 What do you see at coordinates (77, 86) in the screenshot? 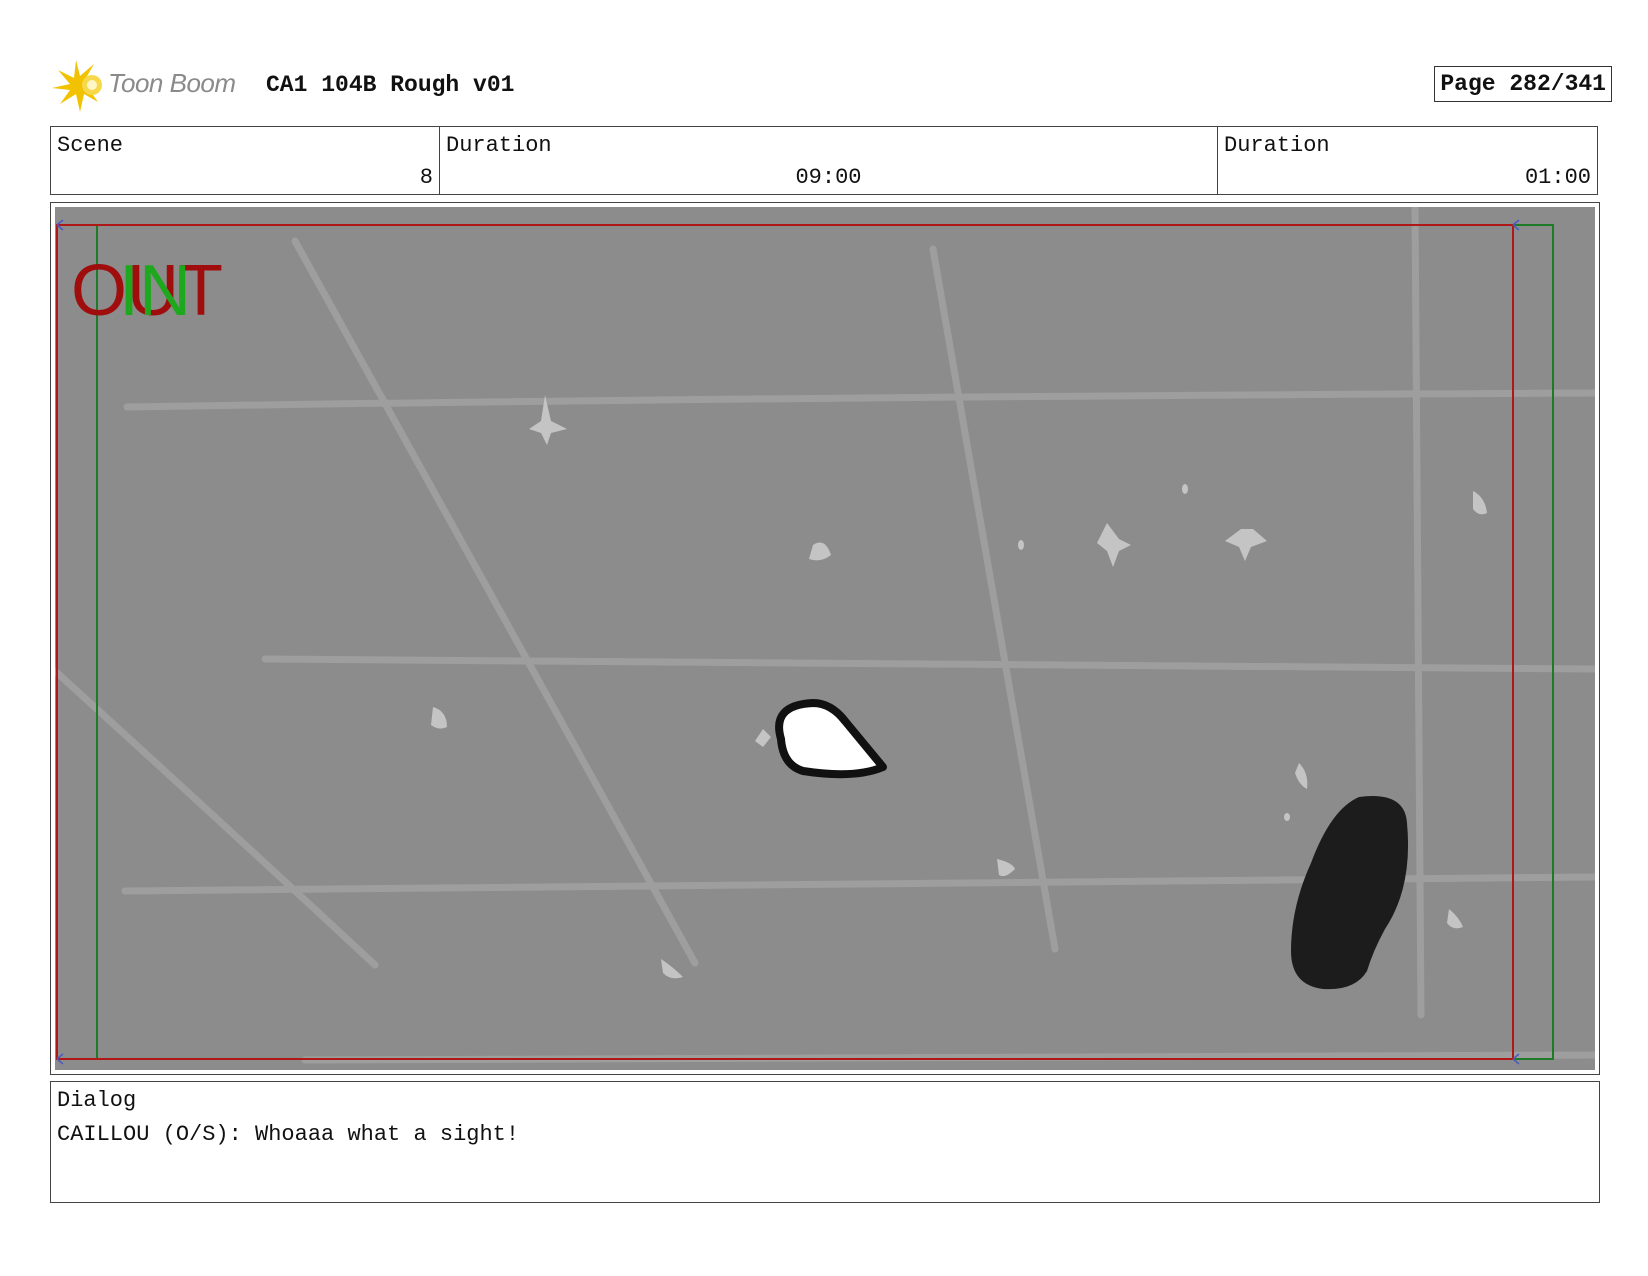
I see `toon-boom-logo-icon` at bounding box center [77, 86].